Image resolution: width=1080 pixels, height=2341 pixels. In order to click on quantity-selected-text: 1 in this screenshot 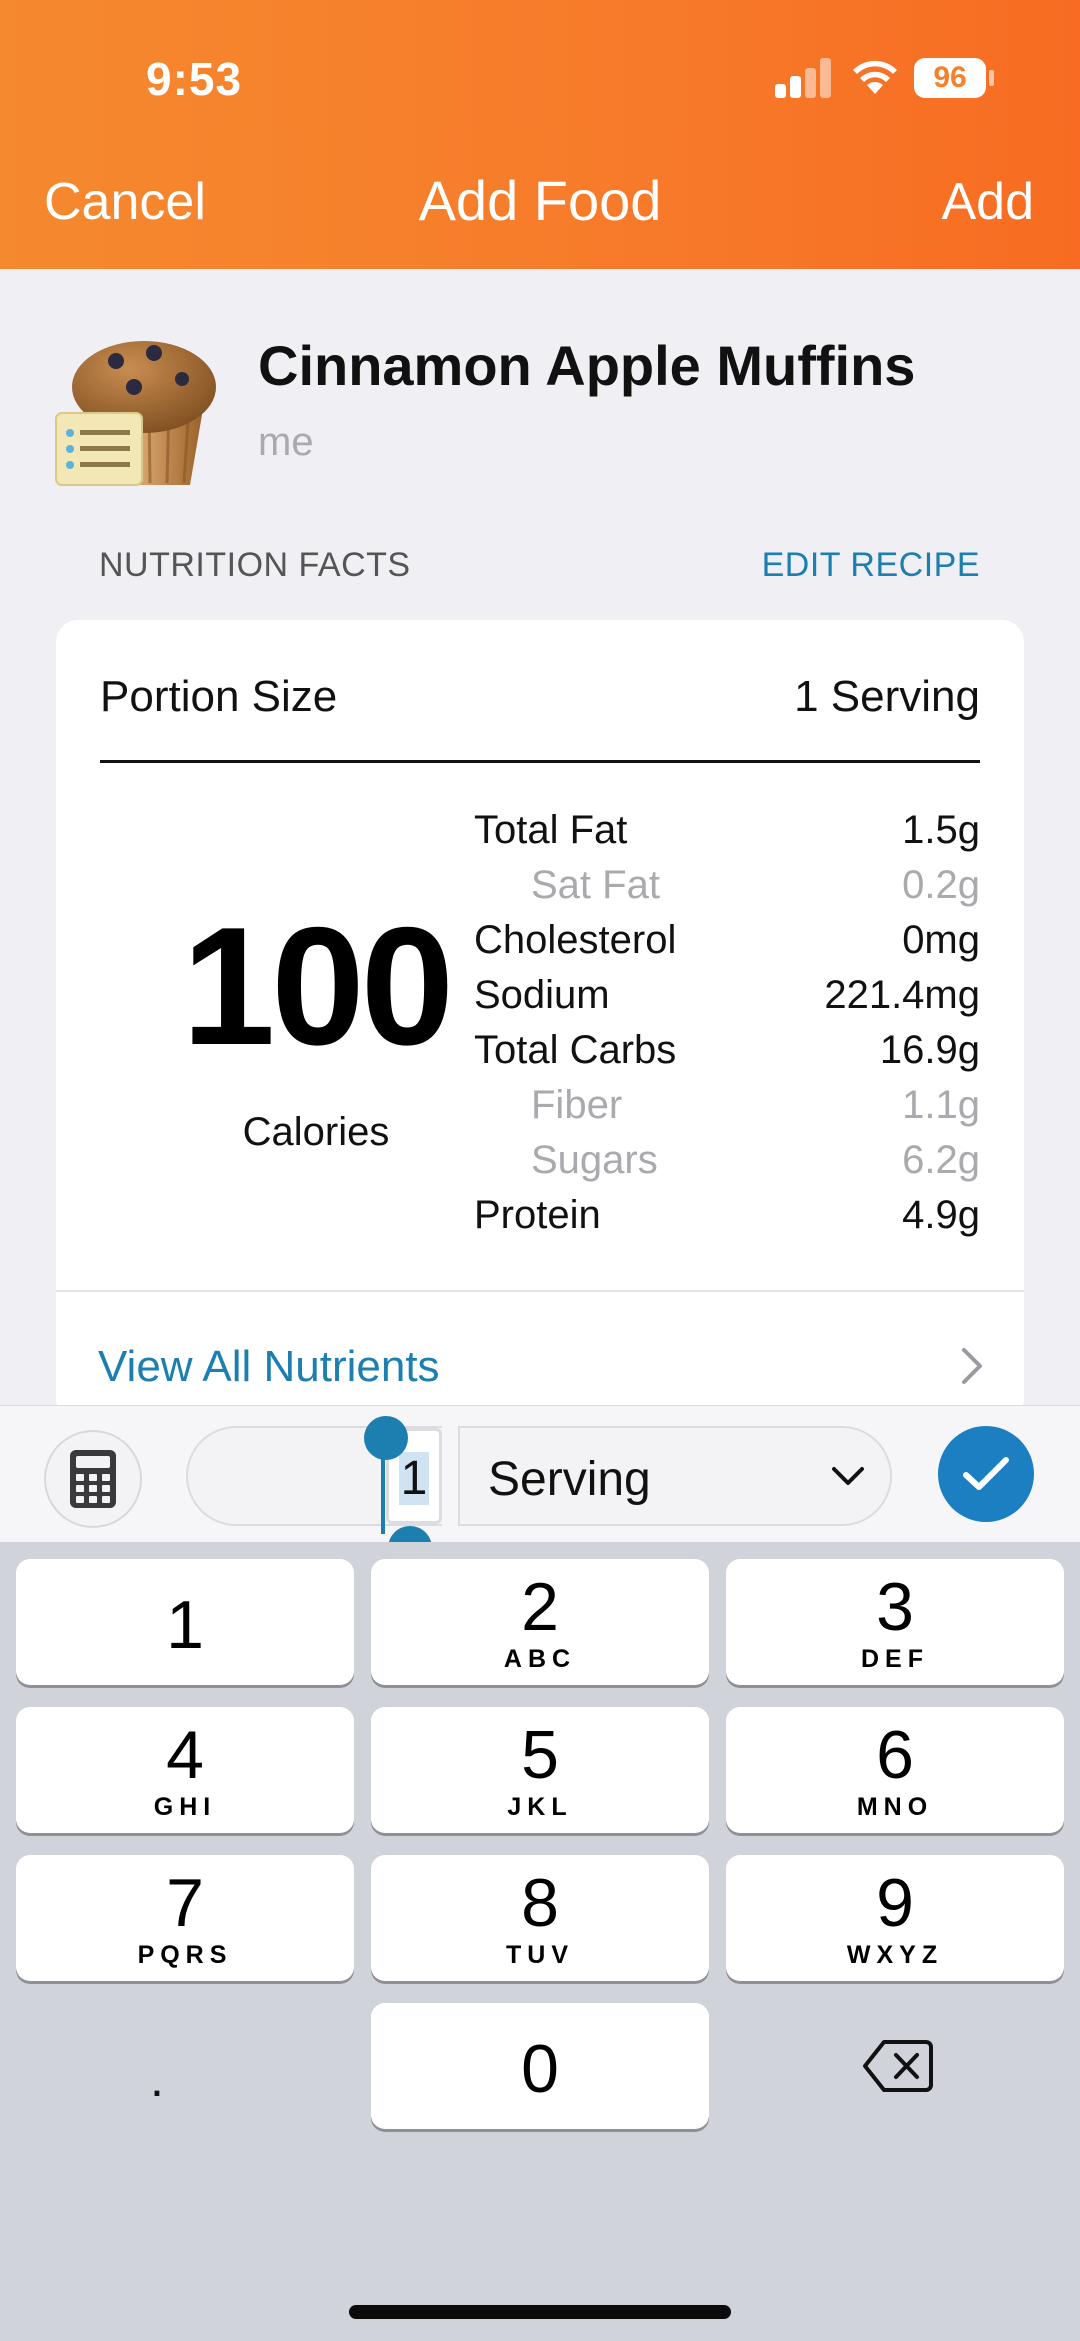, I will do `click(414, 1478)`.